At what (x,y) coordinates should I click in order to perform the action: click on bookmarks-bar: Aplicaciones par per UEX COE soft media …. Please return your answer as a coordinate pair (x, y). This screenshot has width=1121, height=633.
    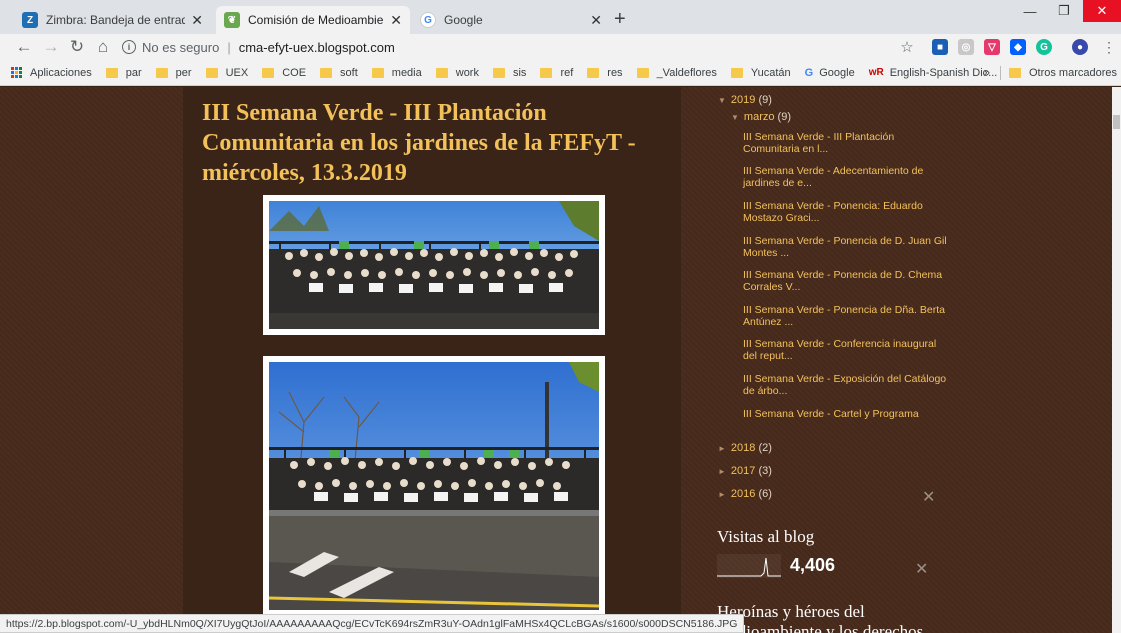
    Looking at the image, I should click on (560, 73).